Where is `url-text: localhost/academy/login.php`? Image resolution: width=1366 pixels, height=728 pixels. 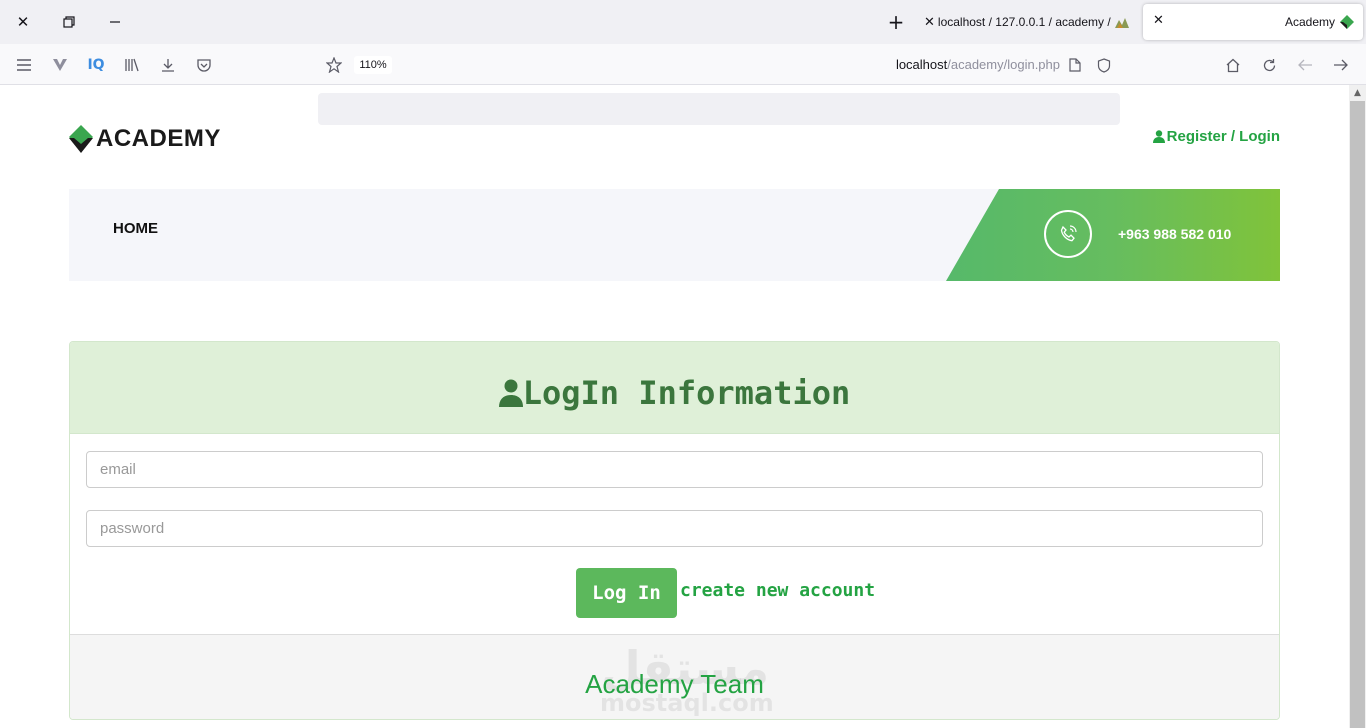
url-text: localhost/academy/login.php is located at coordinates (966, 64).